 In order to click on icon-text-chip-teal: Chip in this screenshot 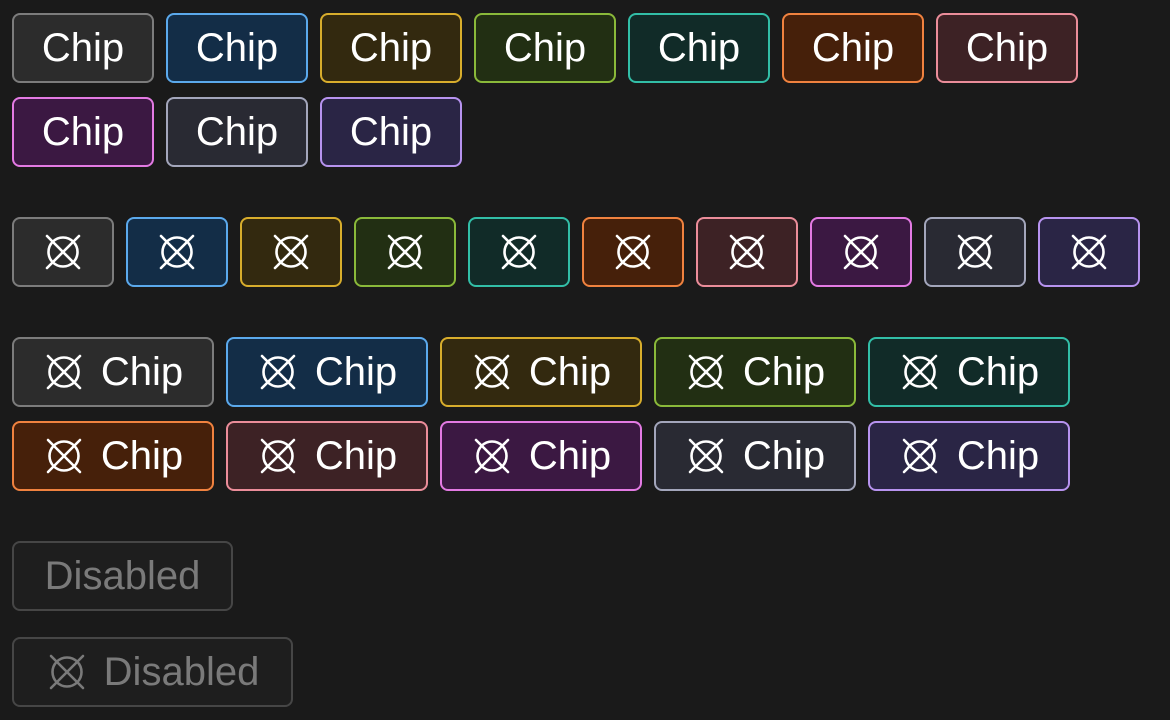, I will do `click(969, 372)`.